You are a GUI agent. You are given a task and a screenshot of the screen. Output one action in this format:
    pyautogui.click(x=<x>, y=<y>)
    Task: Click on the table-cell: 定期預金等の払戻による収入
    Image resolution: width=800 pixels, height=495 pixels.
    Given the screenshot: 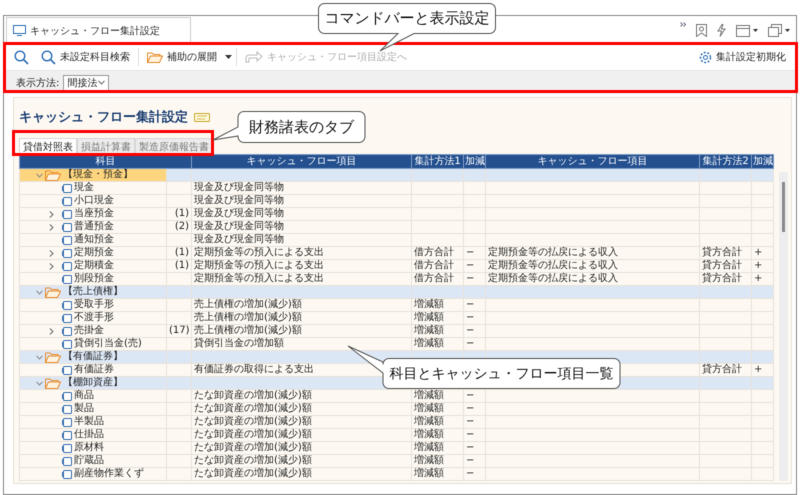 What is the action you would take?
    pyautogui.click(x=593, y=266)
    